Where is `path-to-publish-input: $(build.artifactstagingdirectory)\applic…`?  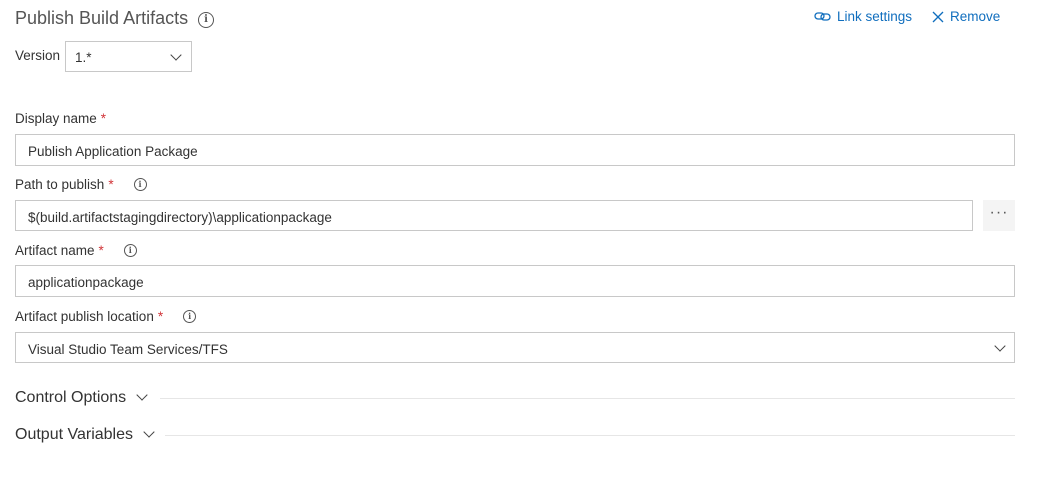 path-to-publish-input: $(build.artifactstagingdirectory)\applic… is located at coordinates (494, 215).